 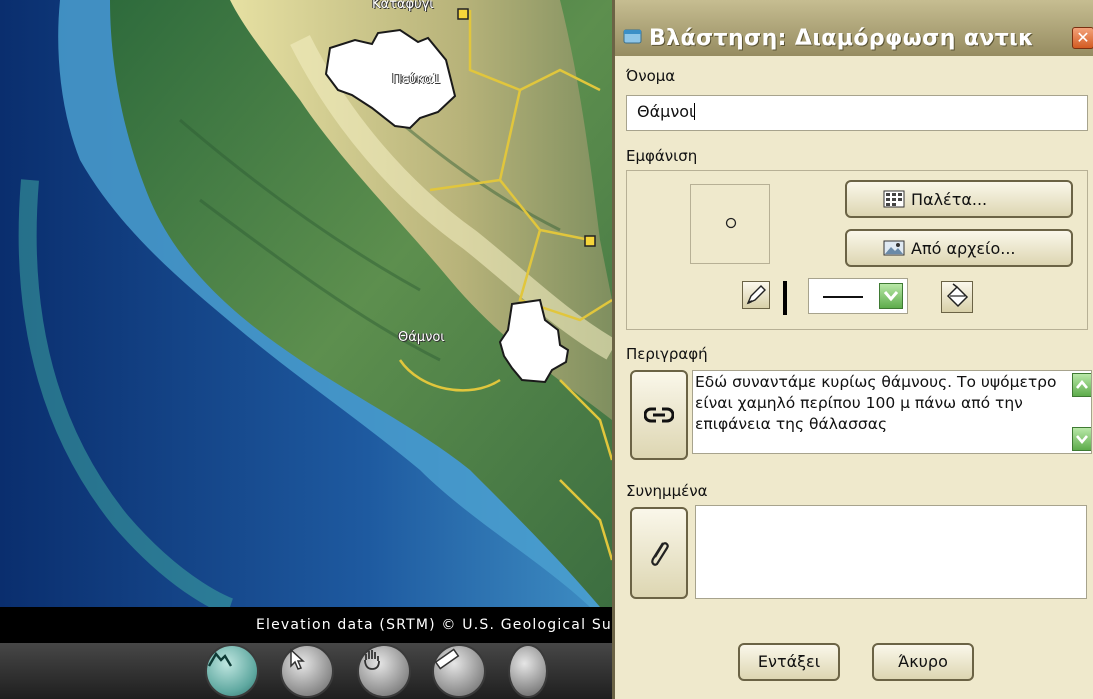 I want to click on symbol-preview, so click(x=730, y=224).